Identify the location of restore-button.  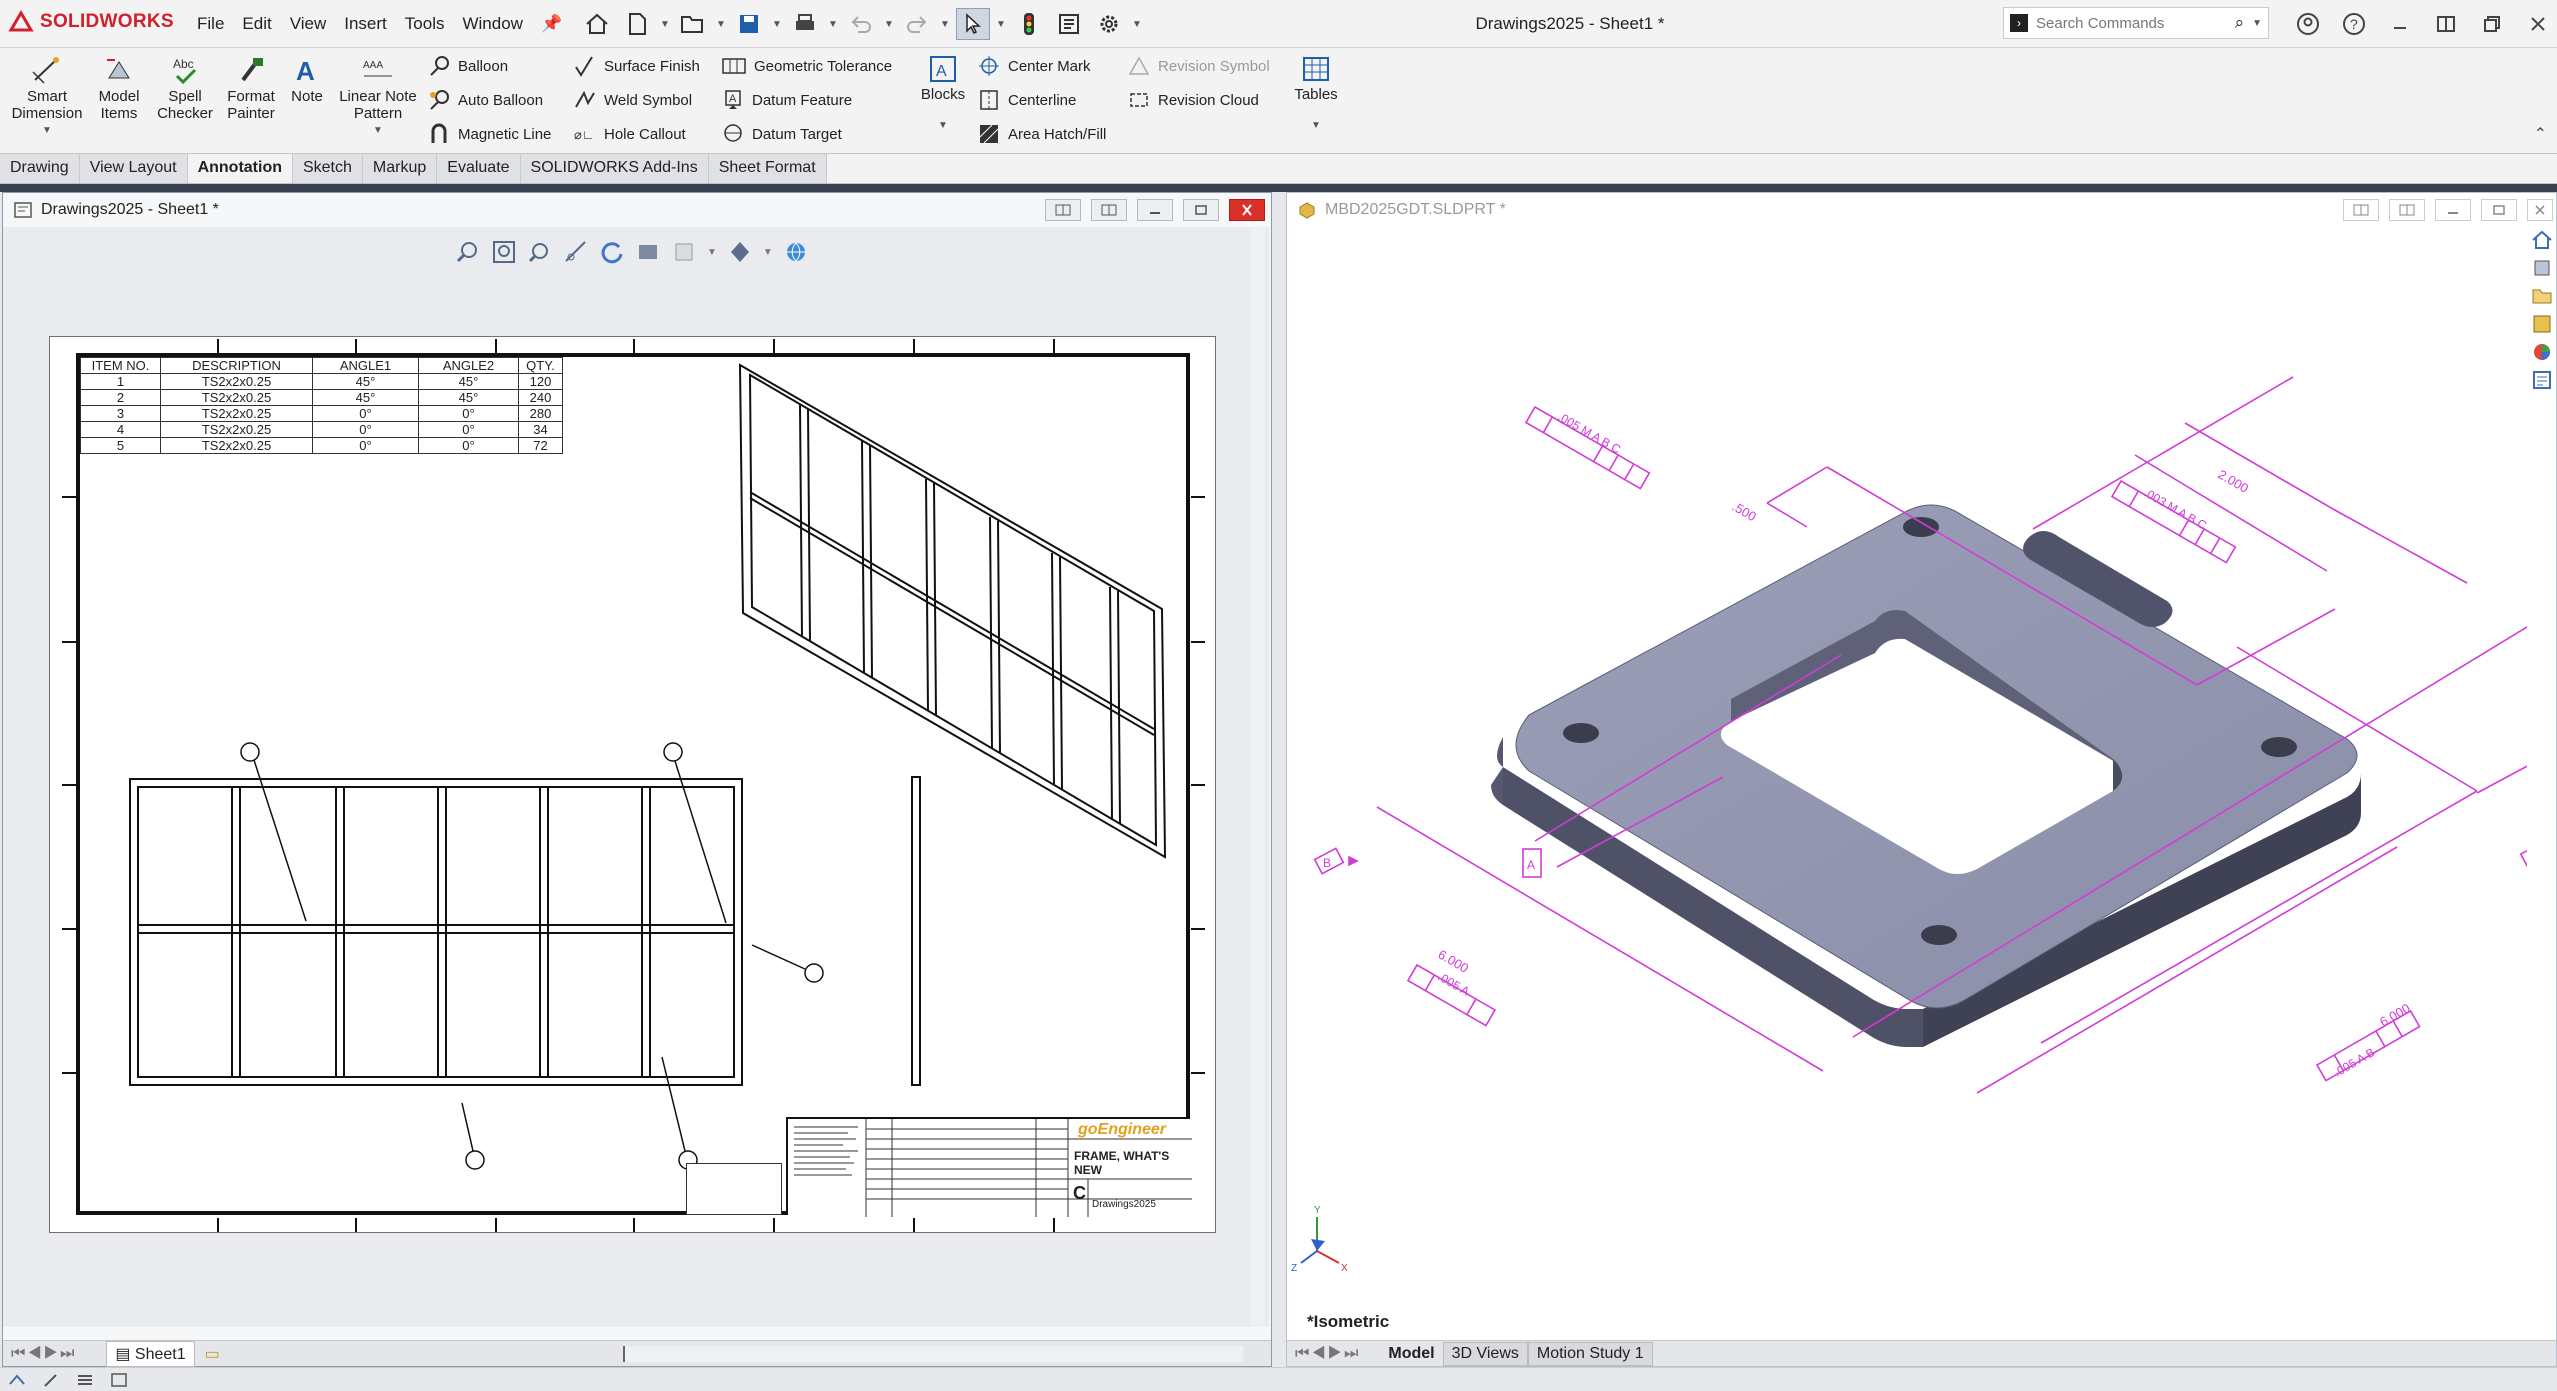
(2492, 24).